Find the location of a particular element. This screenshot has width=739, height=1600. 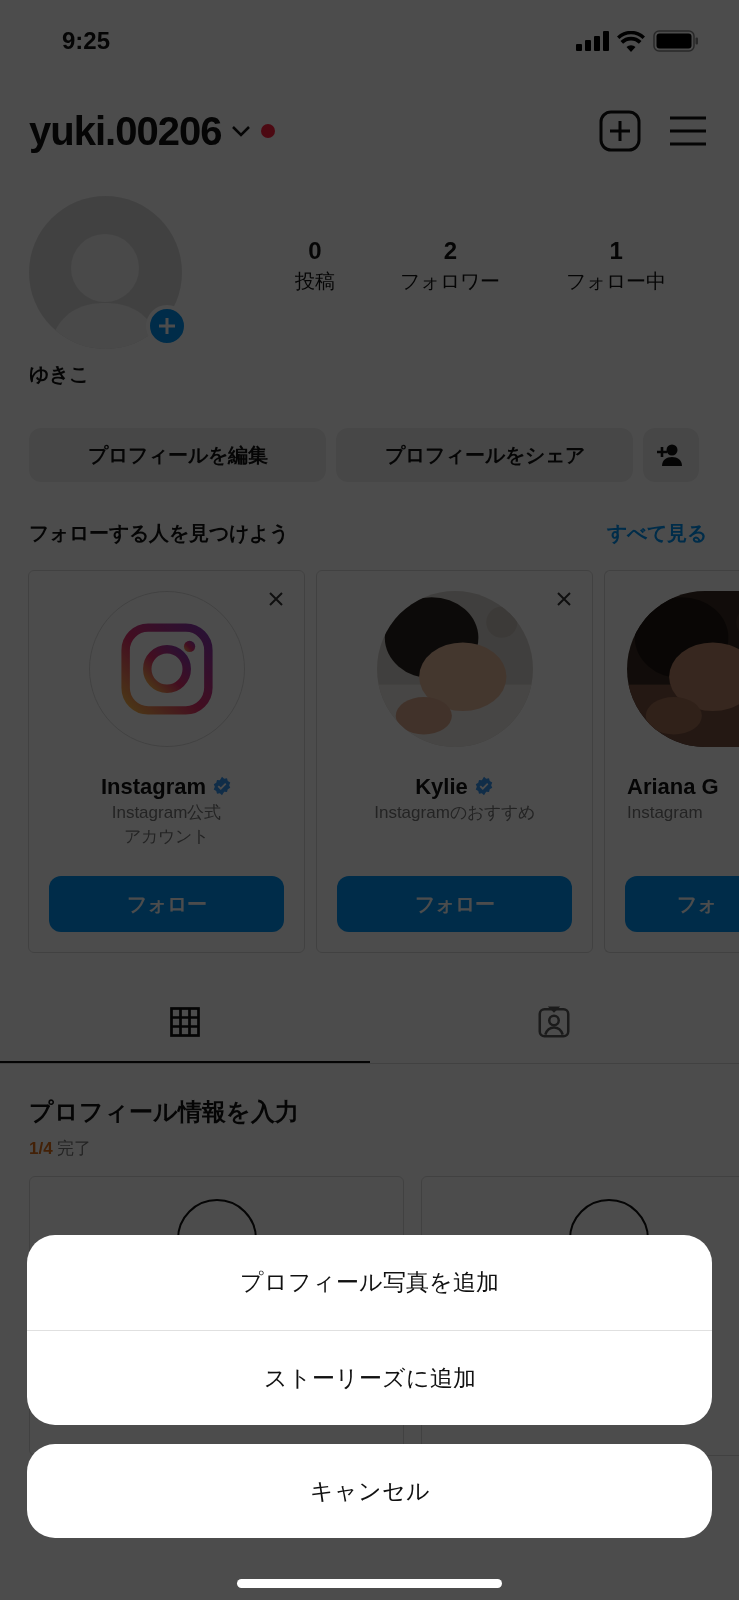

section-title: フォローする人を見つけよう is located at coordinates (159, 533).